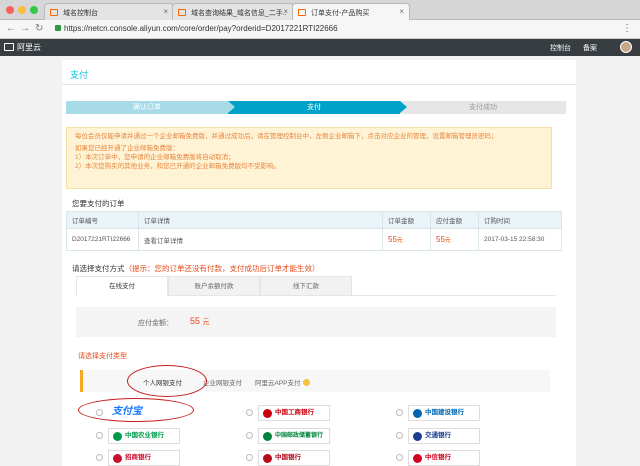  Describe the element at coordinates (447, 241) in the screenshot. I see `payable-unit: 元` at that location.